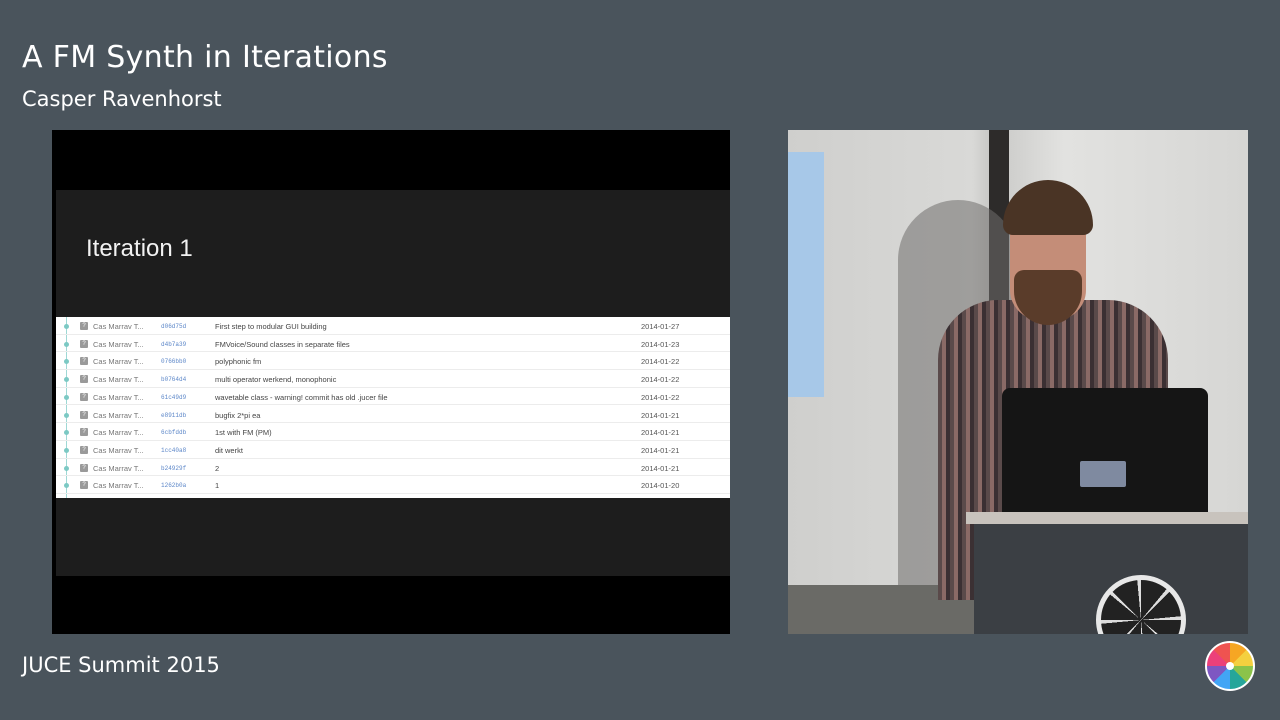 This screenshot has height=720, width=1280. Describe the element at coordinates (238, 415) in the screenshot. I see `commit-message: bugfix 2*pi ea` at that location.